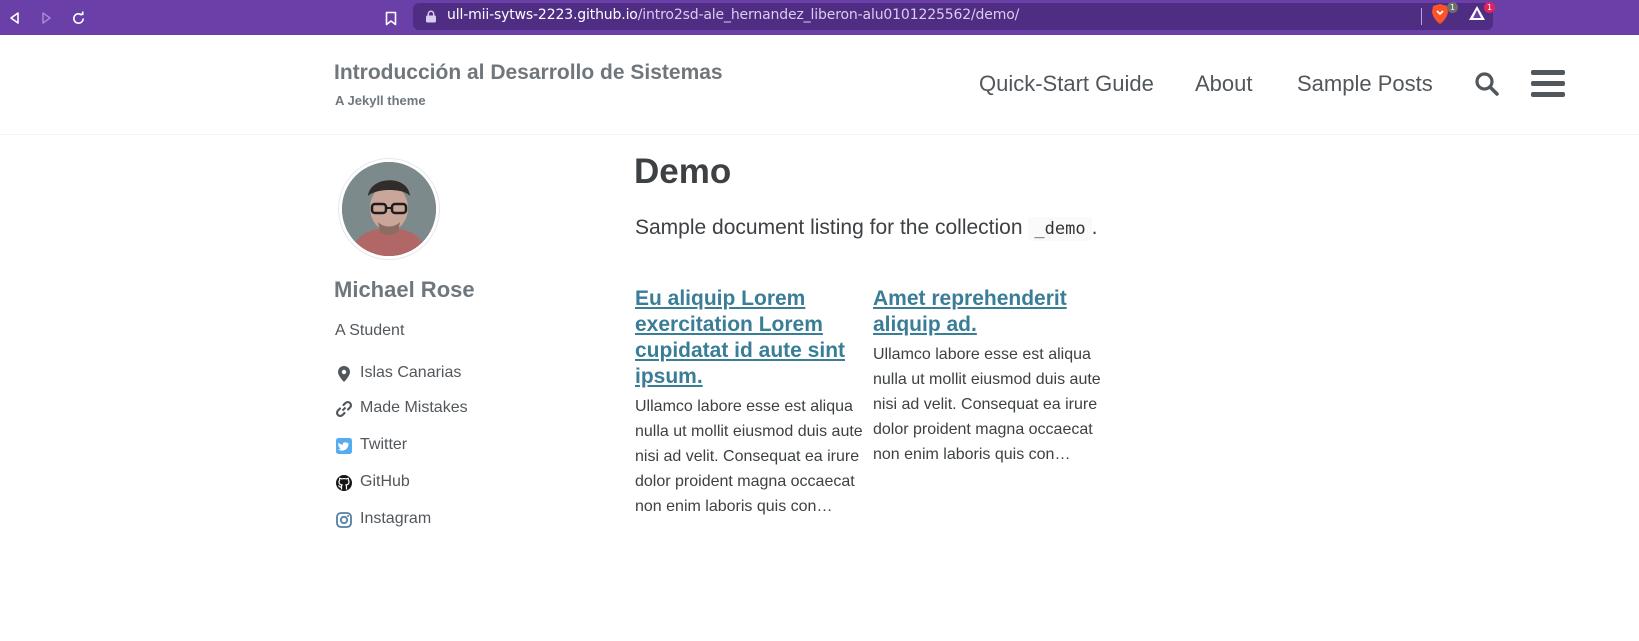  I want to click on nav-sample-posts: Sample Posts, so click(1365, 84).